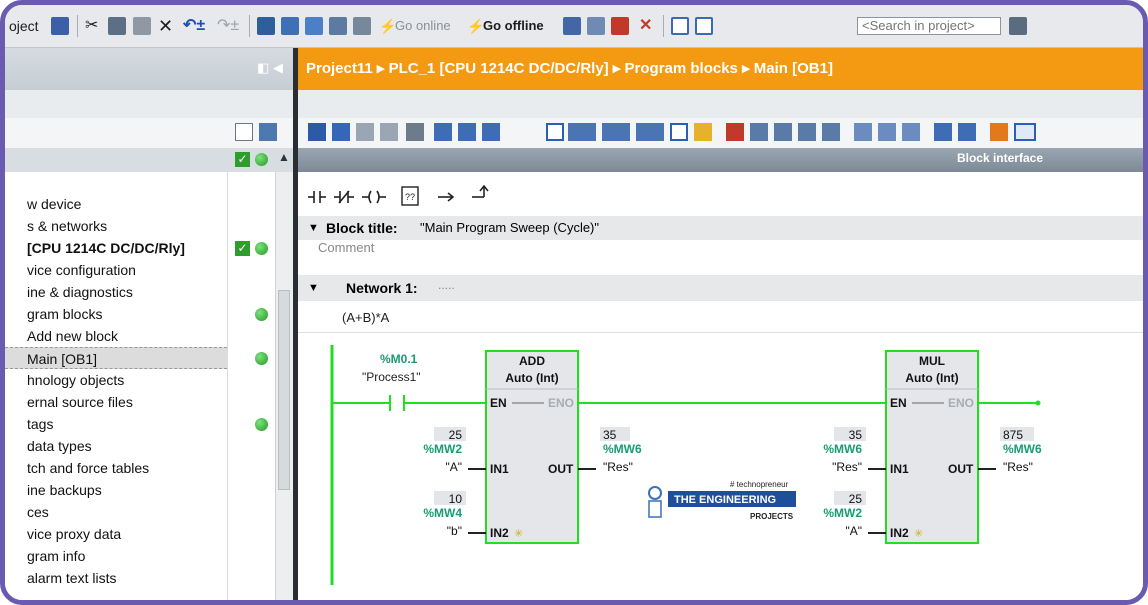  I want to click on add-out-address: %MW6, so click(622, 449).